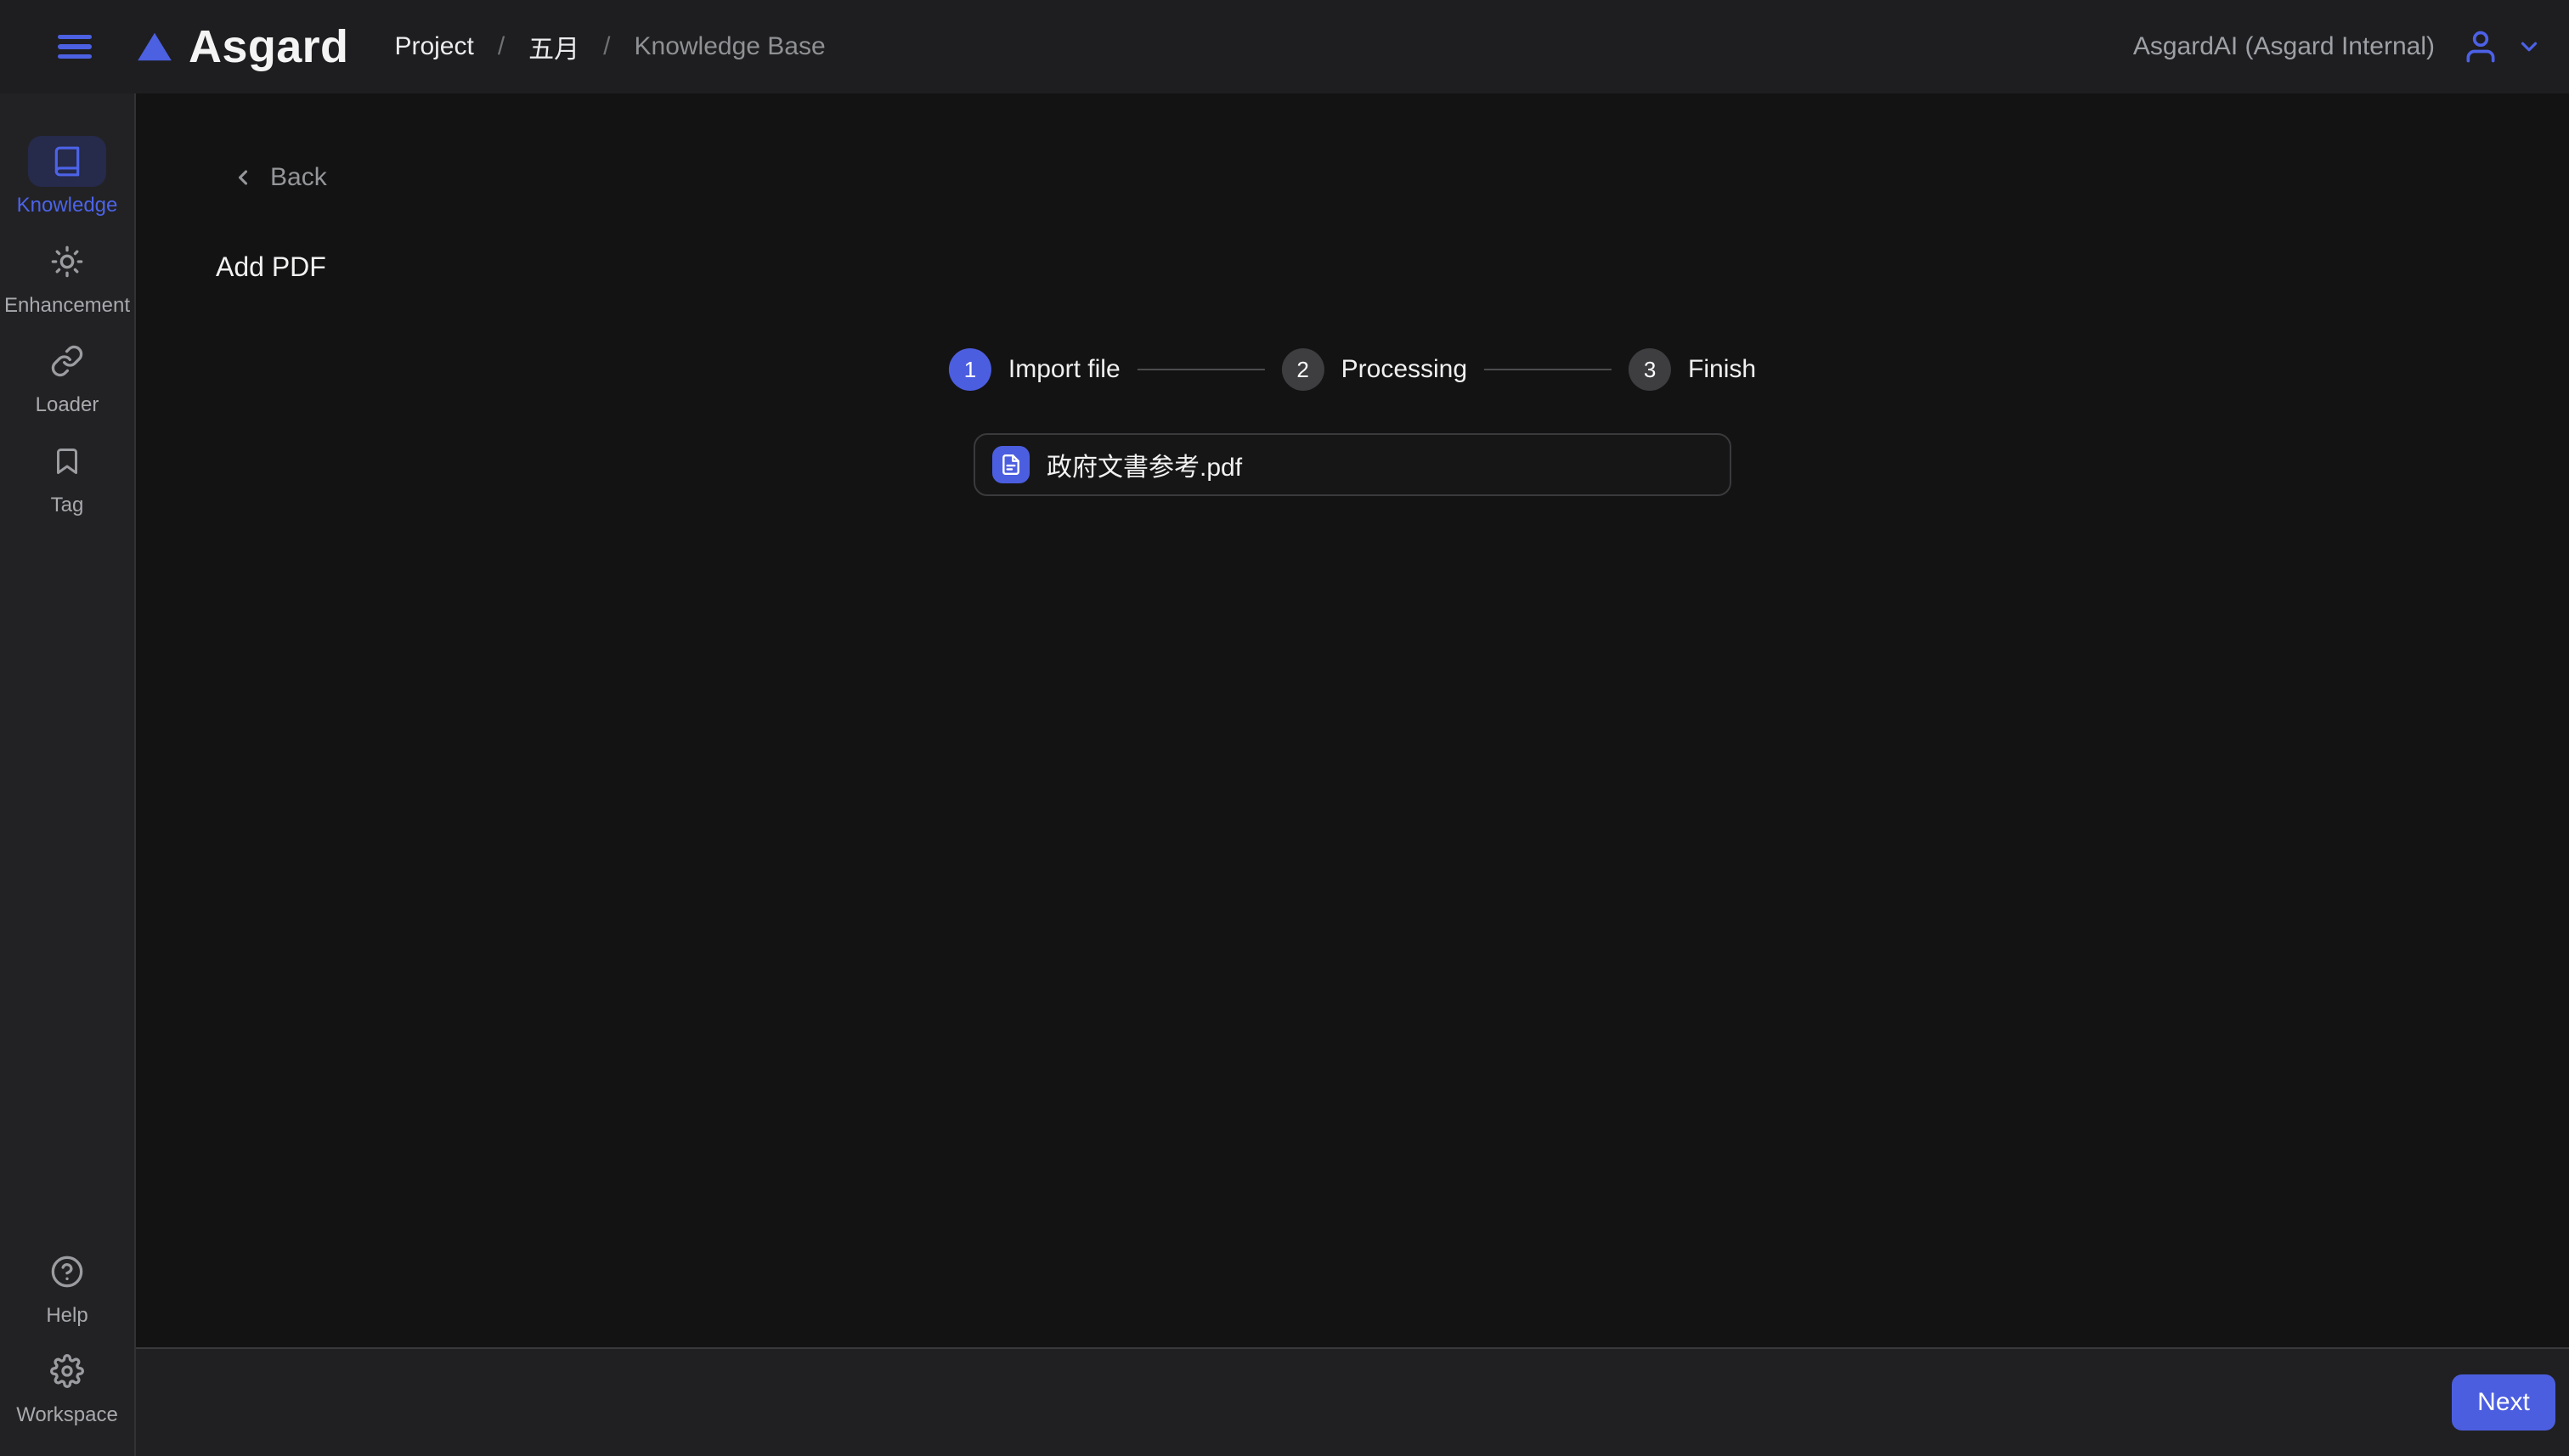 This screenshot has width=2569, height=1456. I want to click on sun-icon, so click(67, 261).